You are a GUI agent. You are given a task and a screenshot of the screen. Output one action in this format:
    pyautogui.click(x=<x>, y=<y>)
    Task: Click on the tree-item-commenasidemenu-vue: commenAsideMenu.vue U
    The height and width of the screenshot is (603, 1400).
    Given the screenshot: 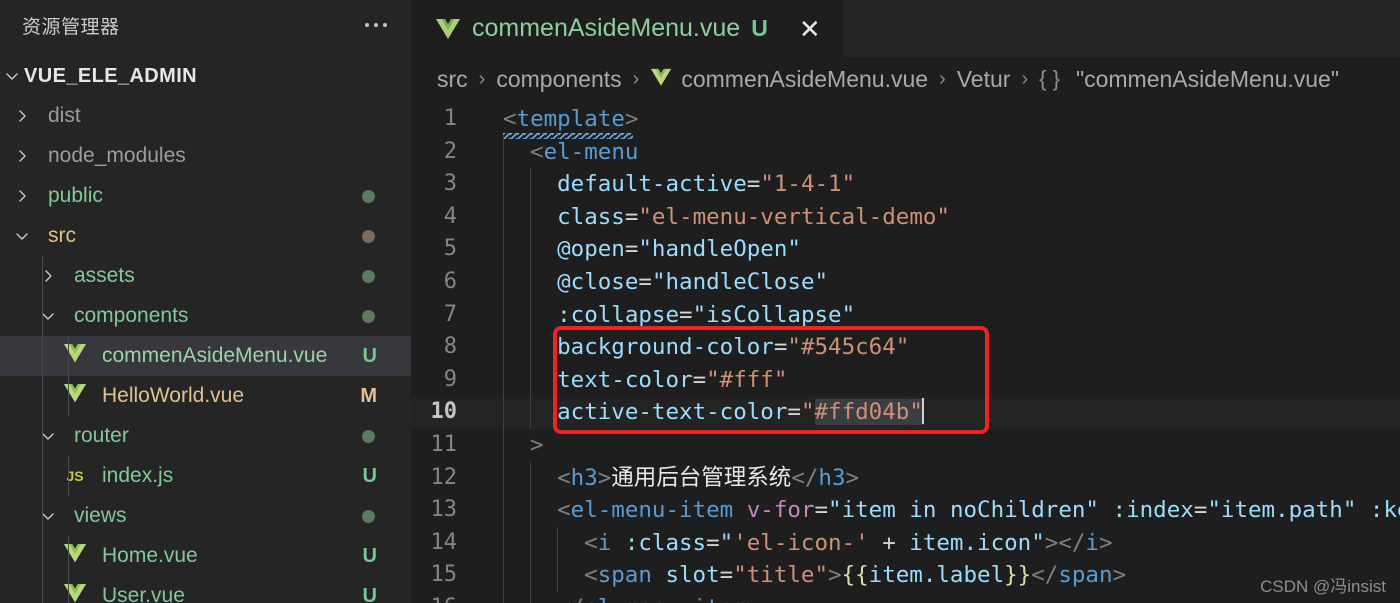 What is the action you would take?
    pyautogui.click(x=205, y=356)
    